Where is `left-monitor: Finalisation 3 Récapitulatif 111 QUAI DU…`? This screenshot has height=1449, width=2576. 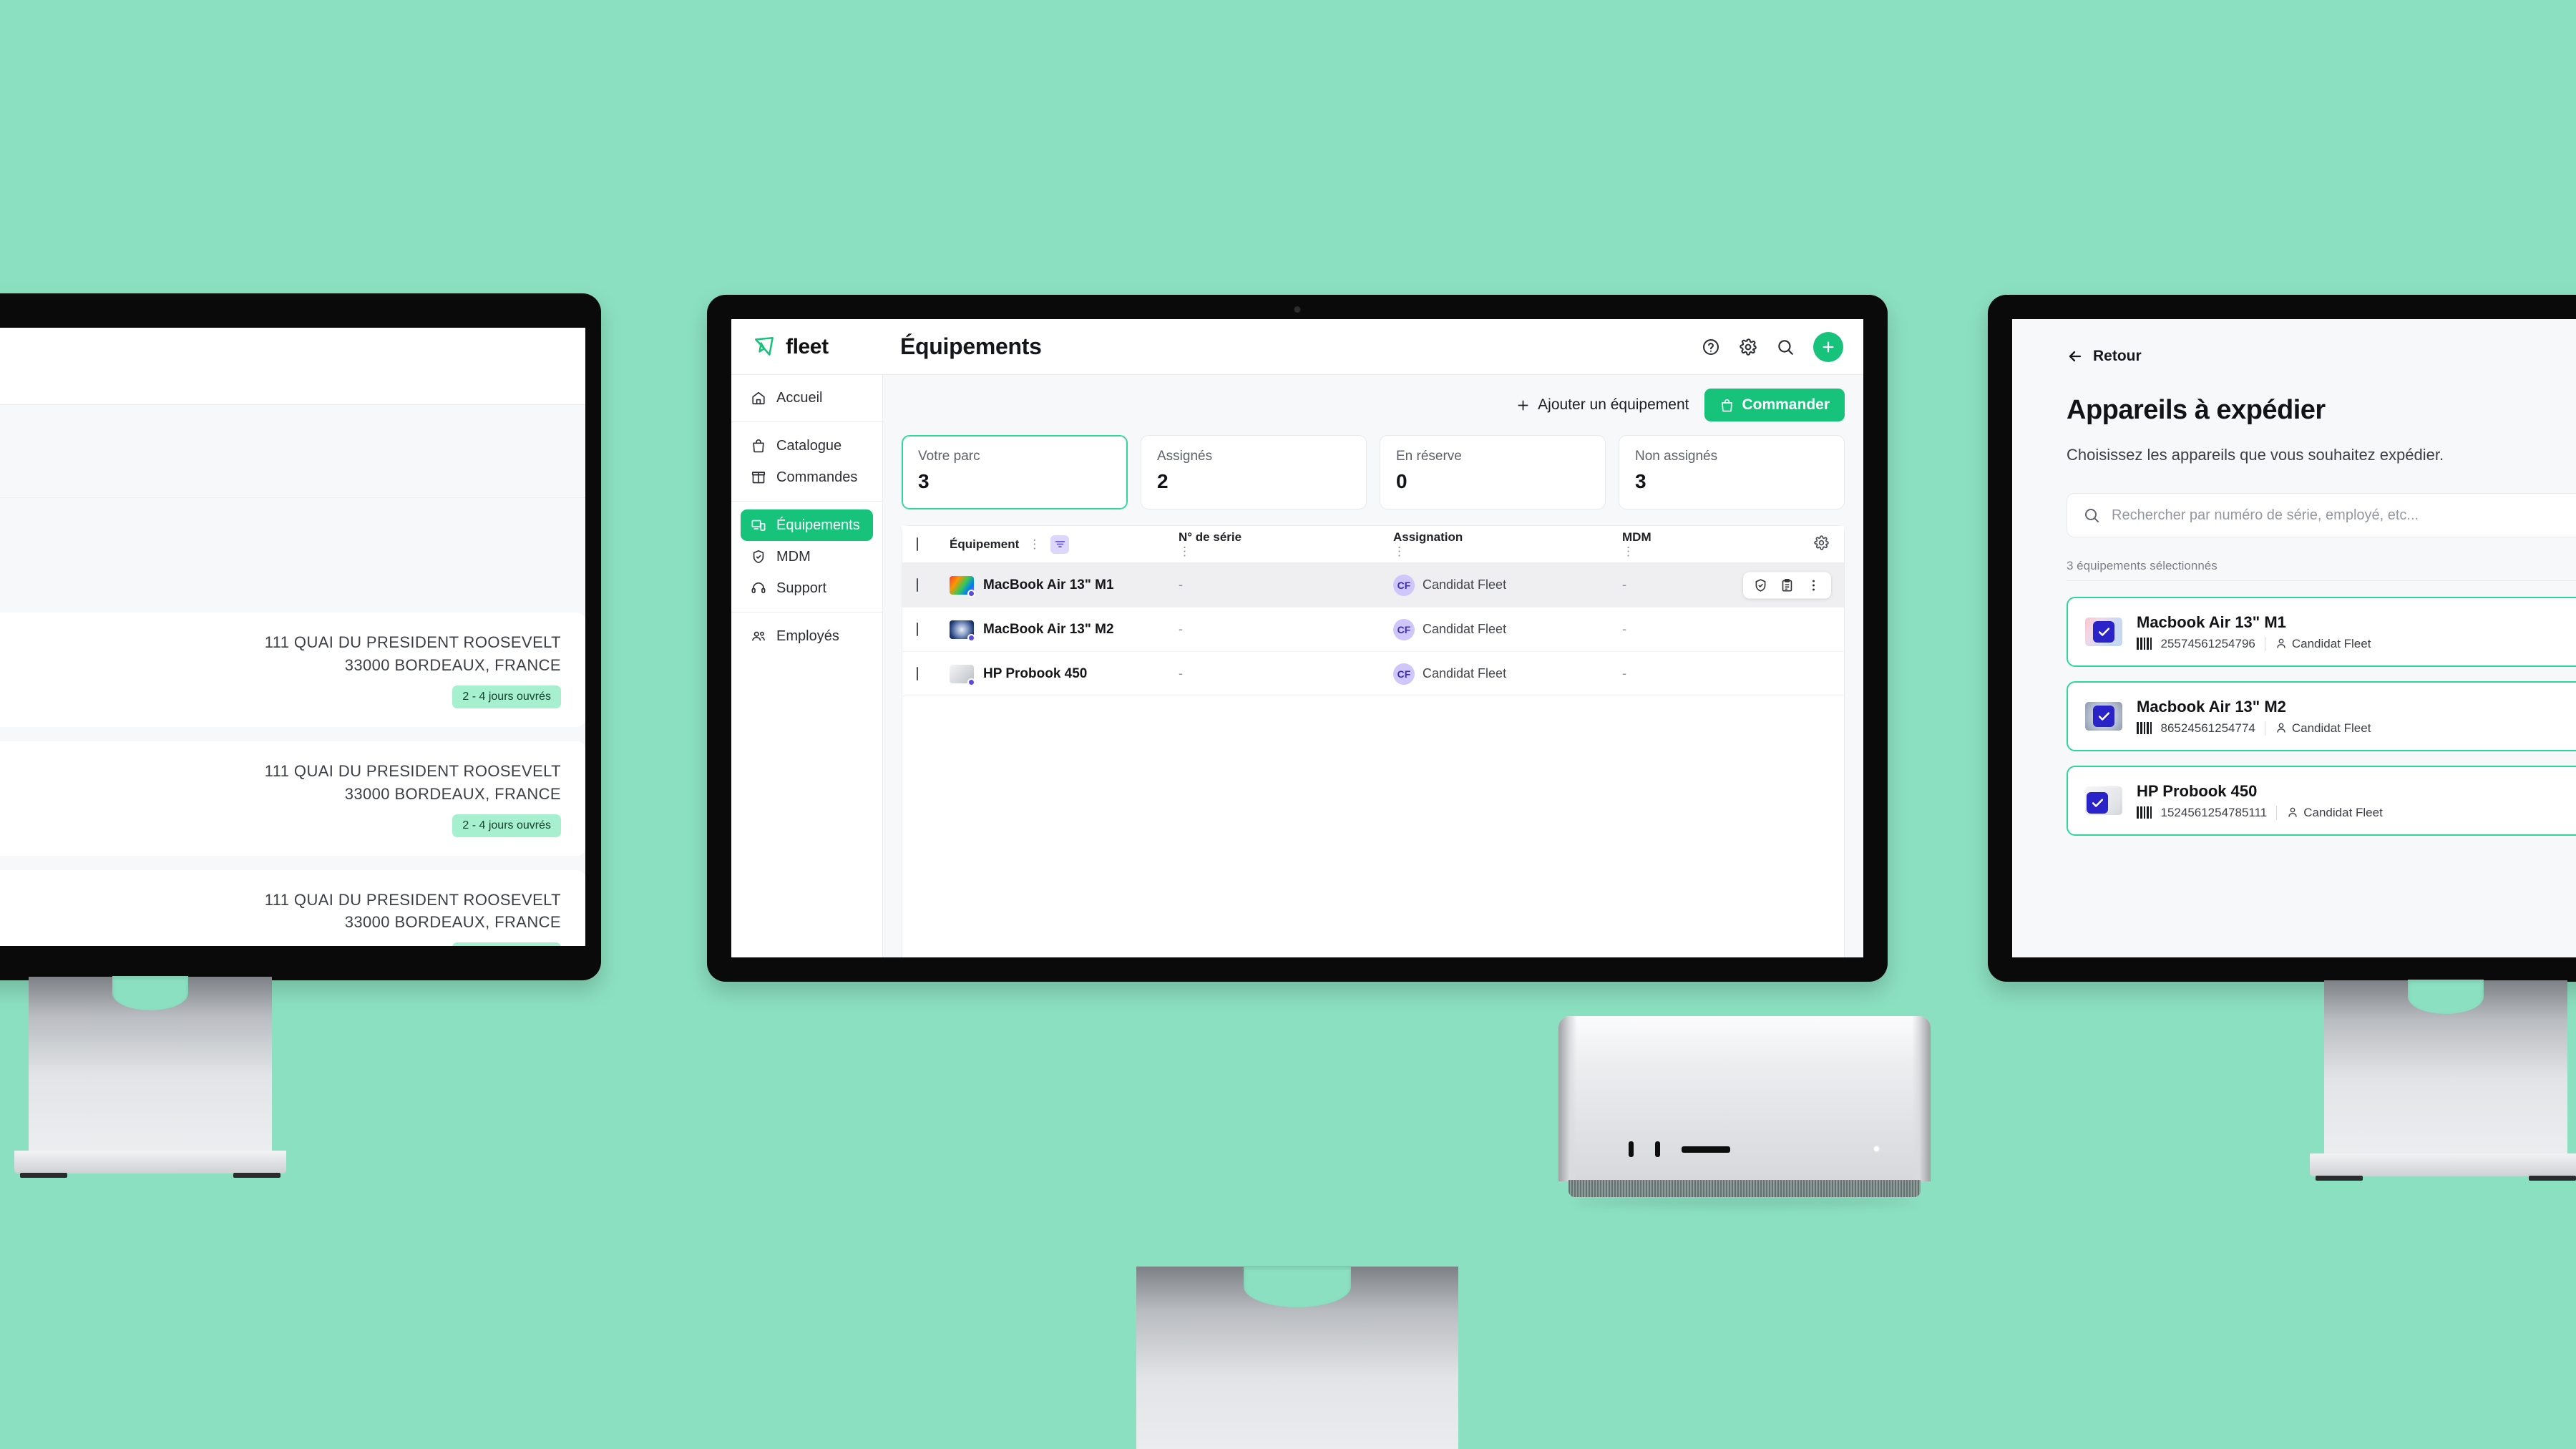
left-monitor: Finalisation 3 Récapitulatif 111 QUAI DU… is located at coordinates (300, 735).